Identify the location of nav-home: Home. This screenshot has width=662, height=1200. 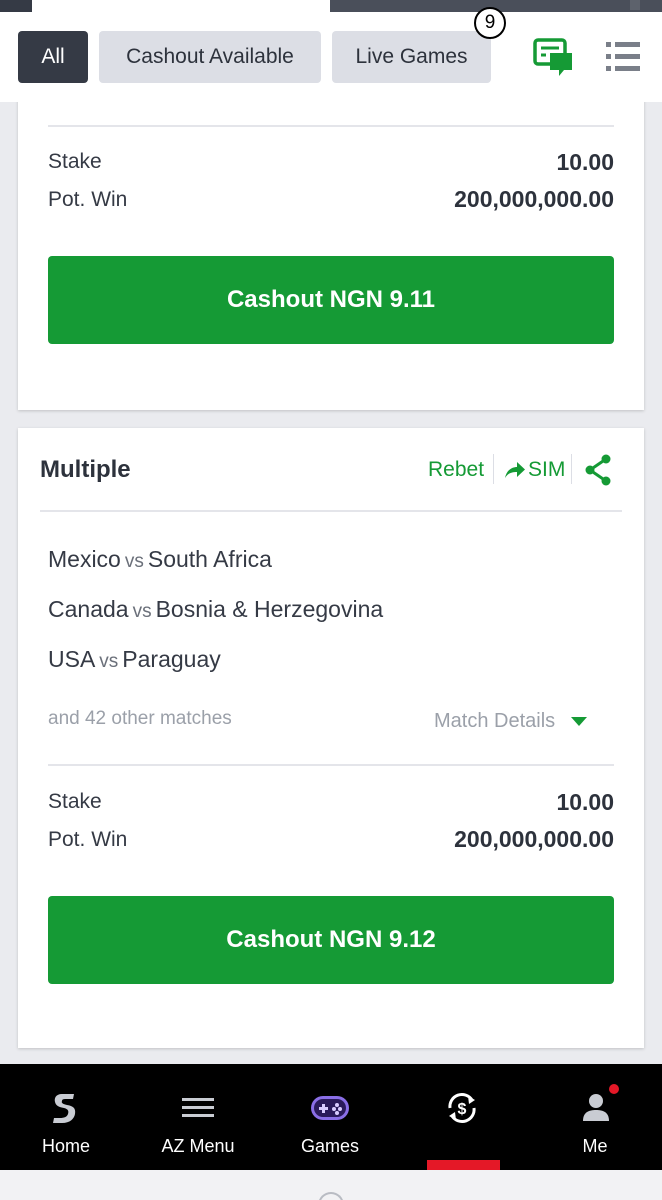
(66, 1117).